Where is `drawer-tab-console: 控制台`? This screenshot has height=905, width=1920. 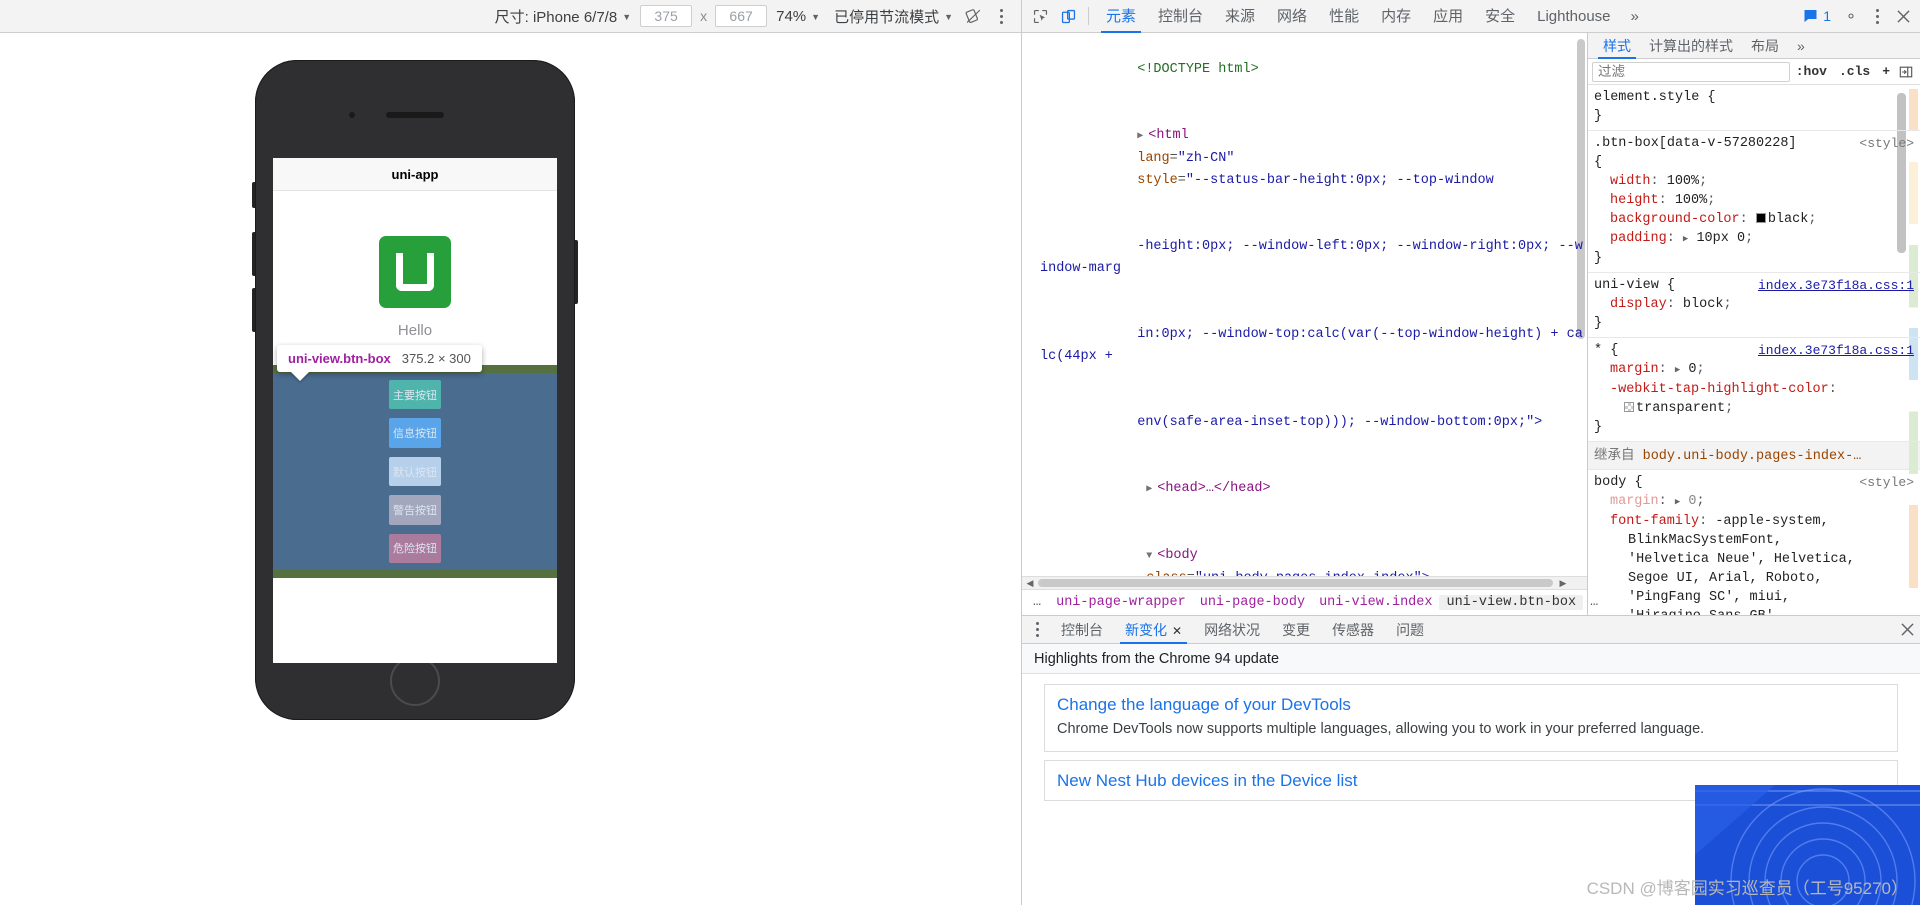
drawer-tab-console: 控制台 is located at coordinates (1082, 630).